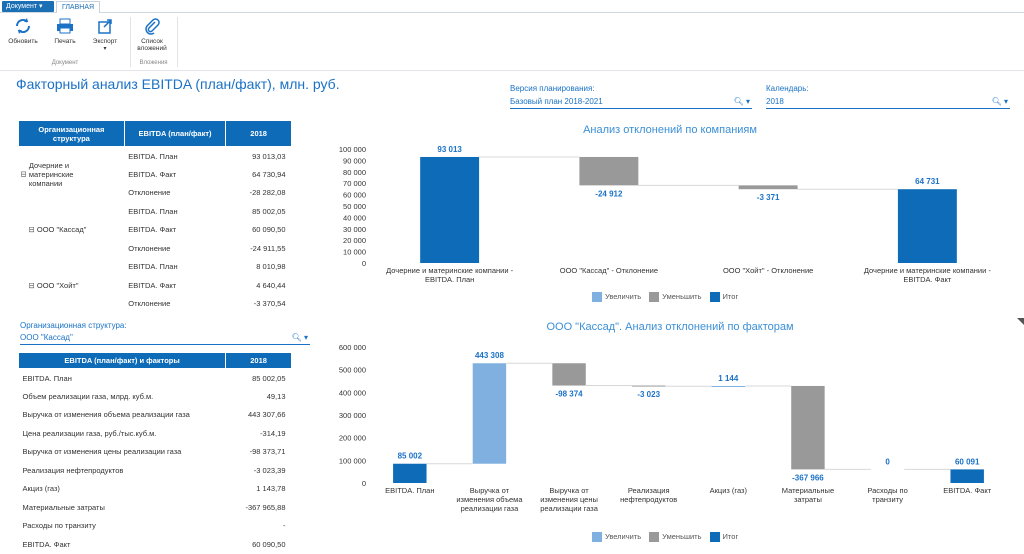 This screenshot has width=1024, height=554. I want to click on org-group-cell: ⊟ Дочерние и материнские компании, so click(72, 175).